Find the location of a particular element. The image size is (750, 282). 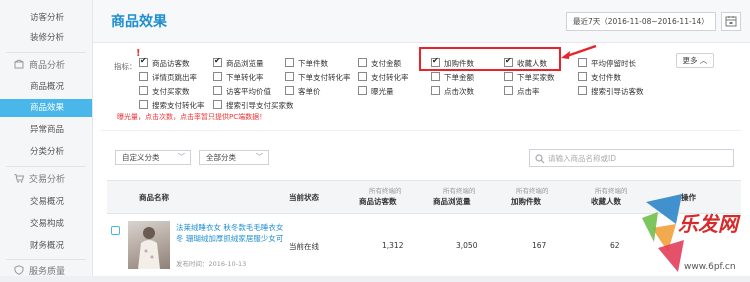

product-name-link: 法莱绒睡衣女 秋冬款毛毛睡衣女冬 珊瑚绒加厚抓绒家居服少女可 is located at coordinates (230, 233).